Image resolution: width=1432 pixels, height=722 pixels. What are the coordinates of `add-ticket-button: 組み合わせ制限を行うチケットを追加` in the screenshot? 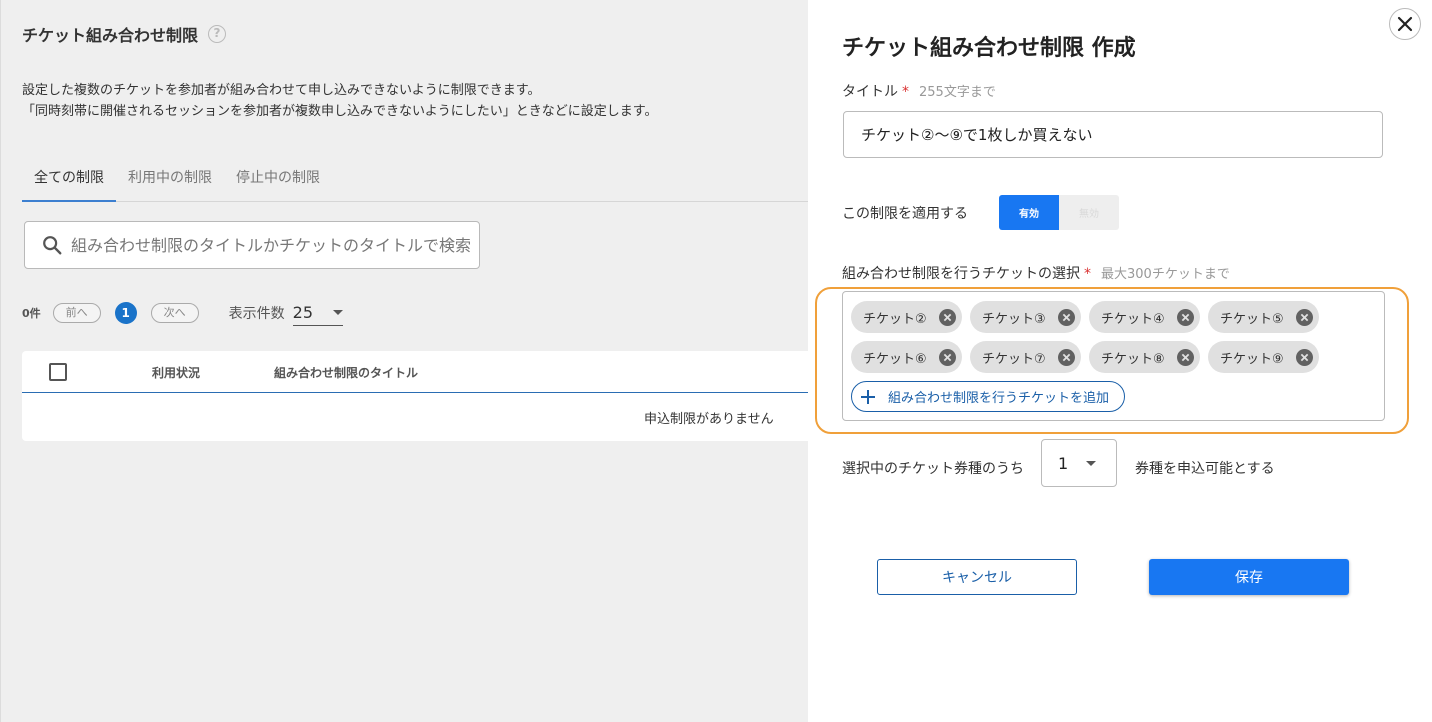 It's located at (988, 396).